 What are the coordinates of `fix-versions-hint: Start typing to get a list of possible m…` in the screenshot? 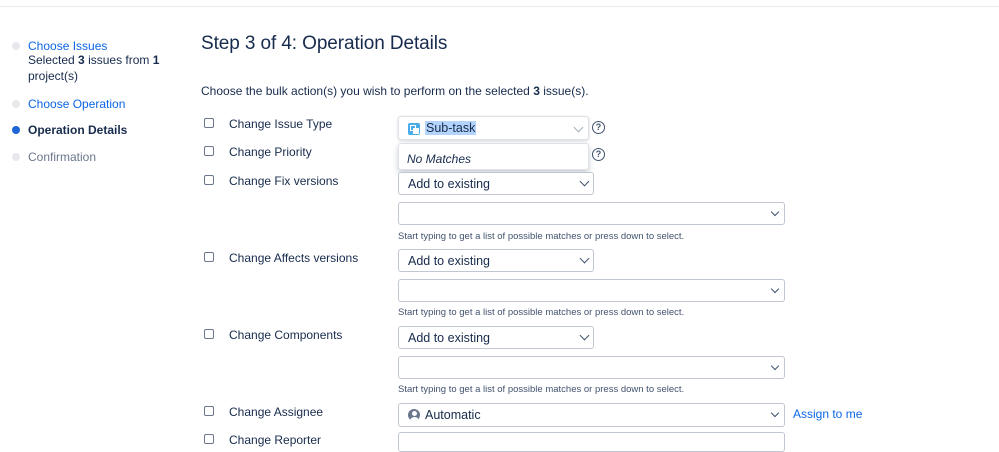 It's located at (541, 236).